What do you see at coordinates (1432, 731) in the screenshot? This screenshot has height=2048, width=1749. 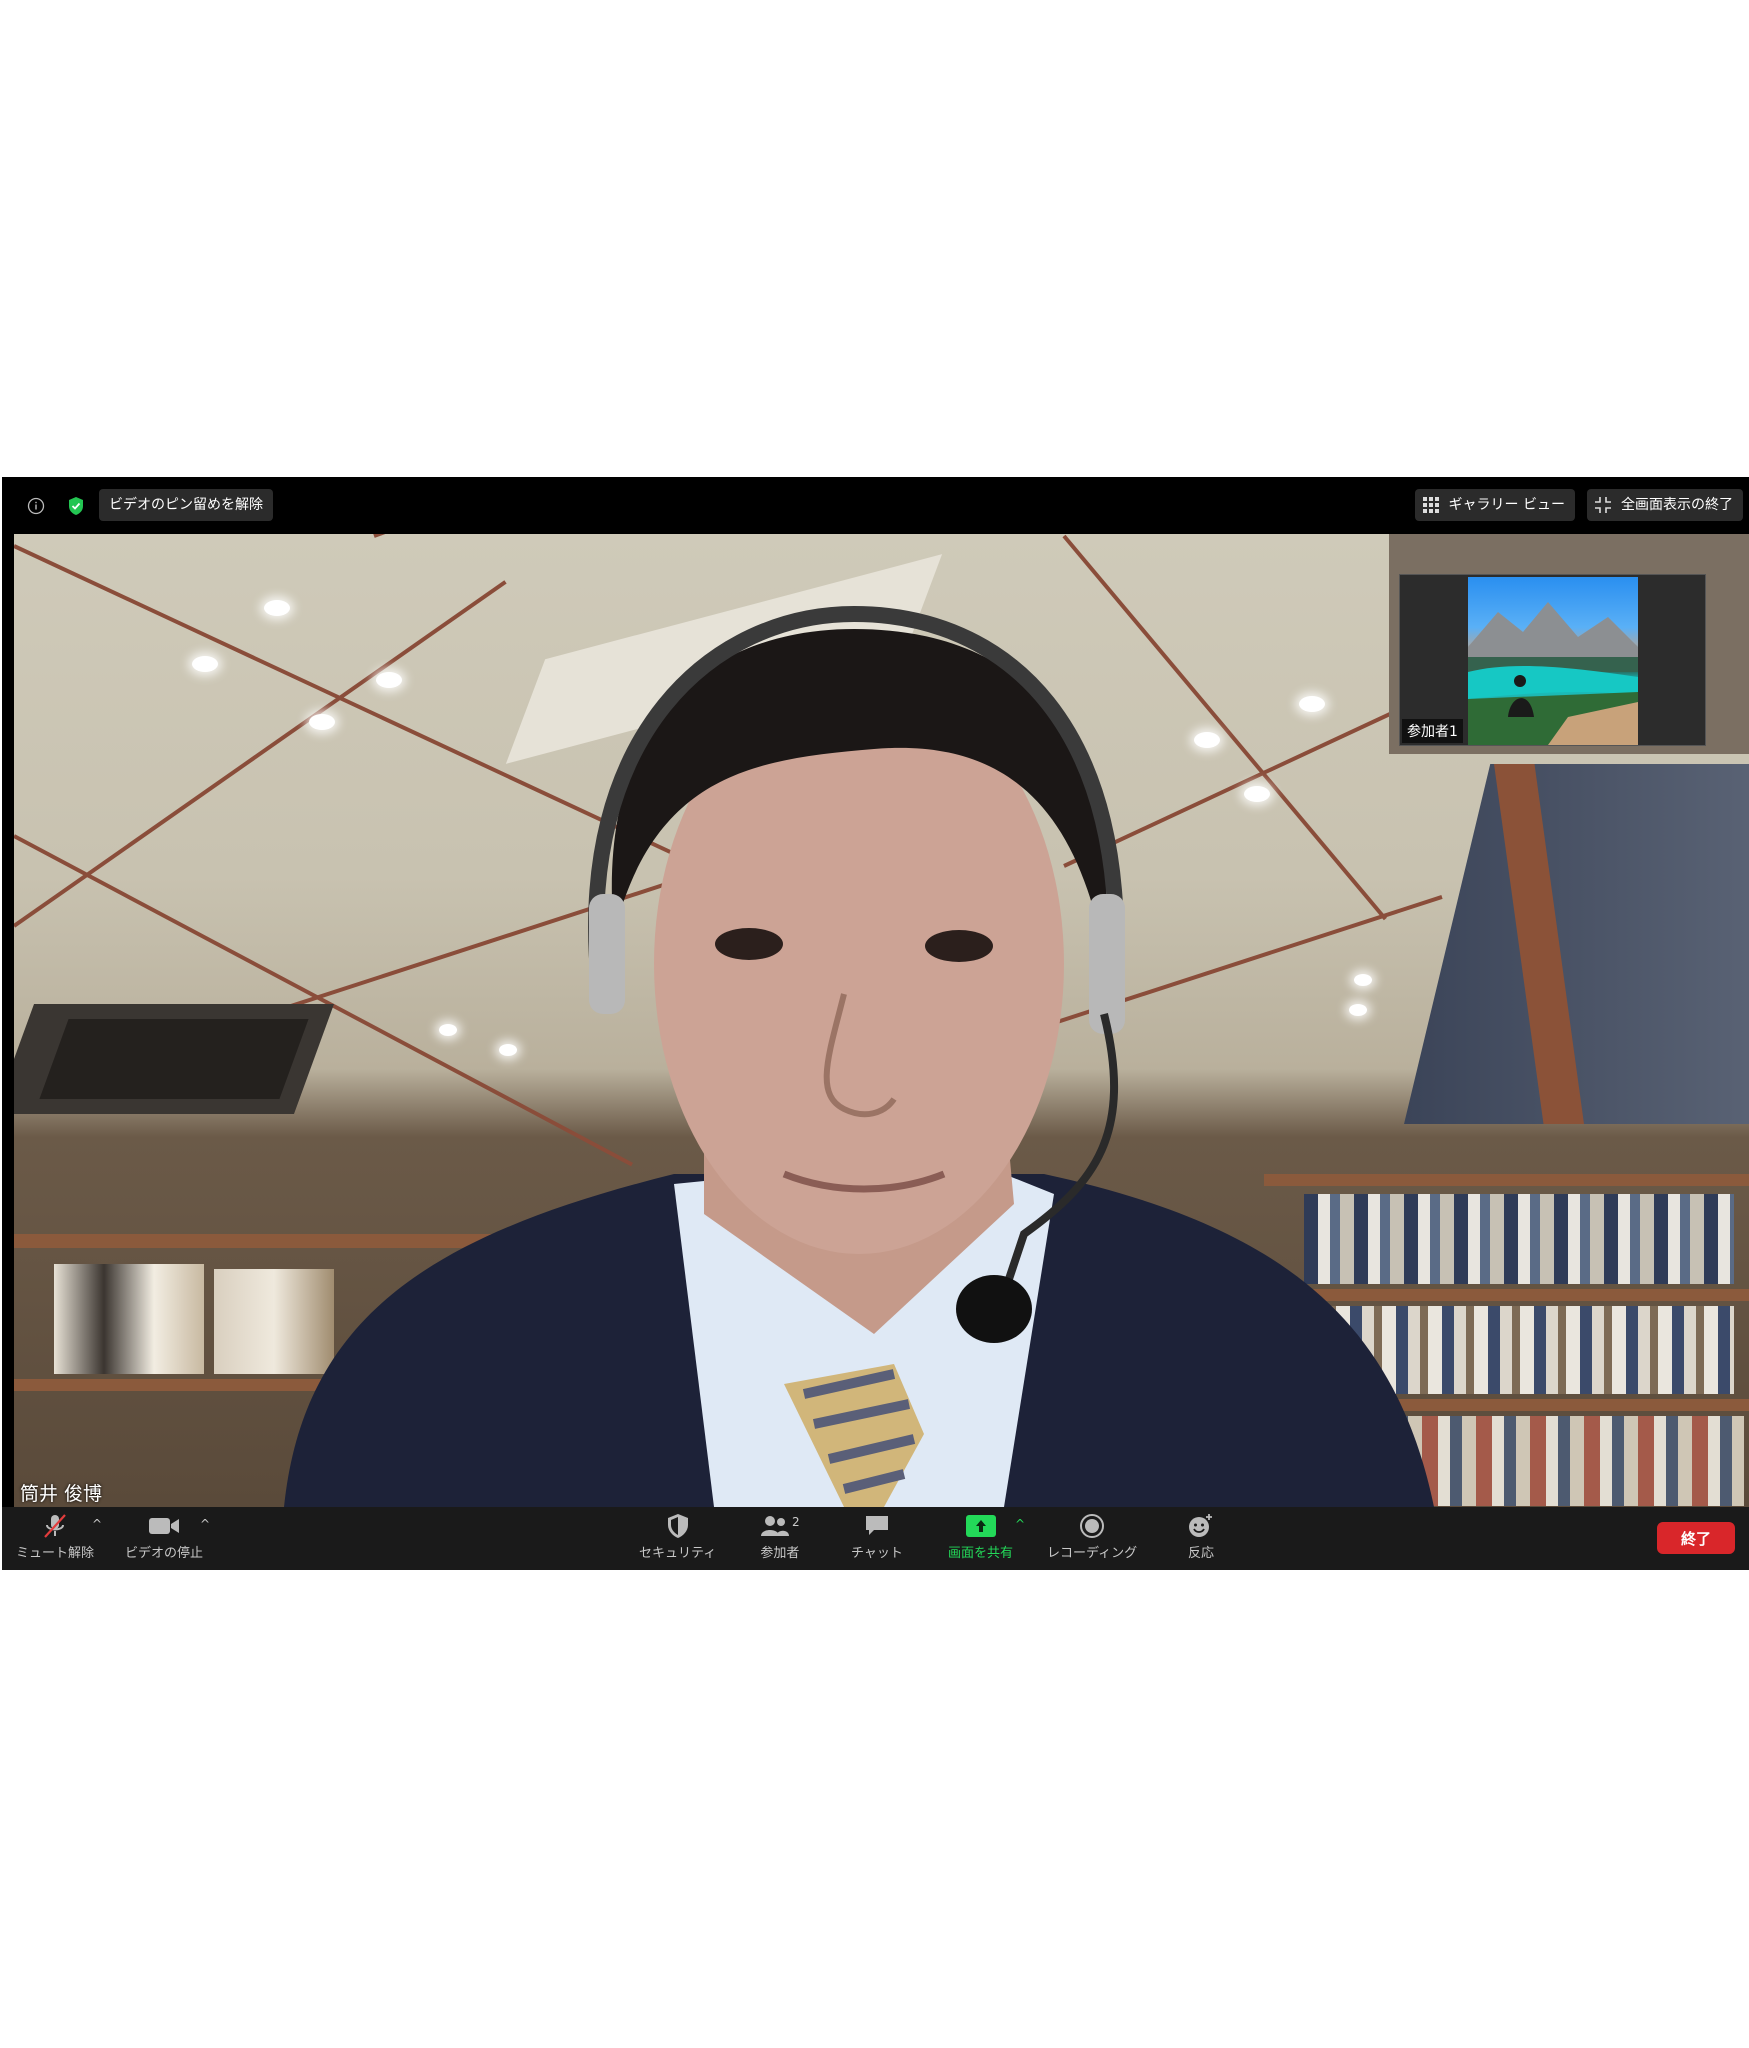 I see `participant-name-label: 参加者1` at bounding box center [1432, 731].